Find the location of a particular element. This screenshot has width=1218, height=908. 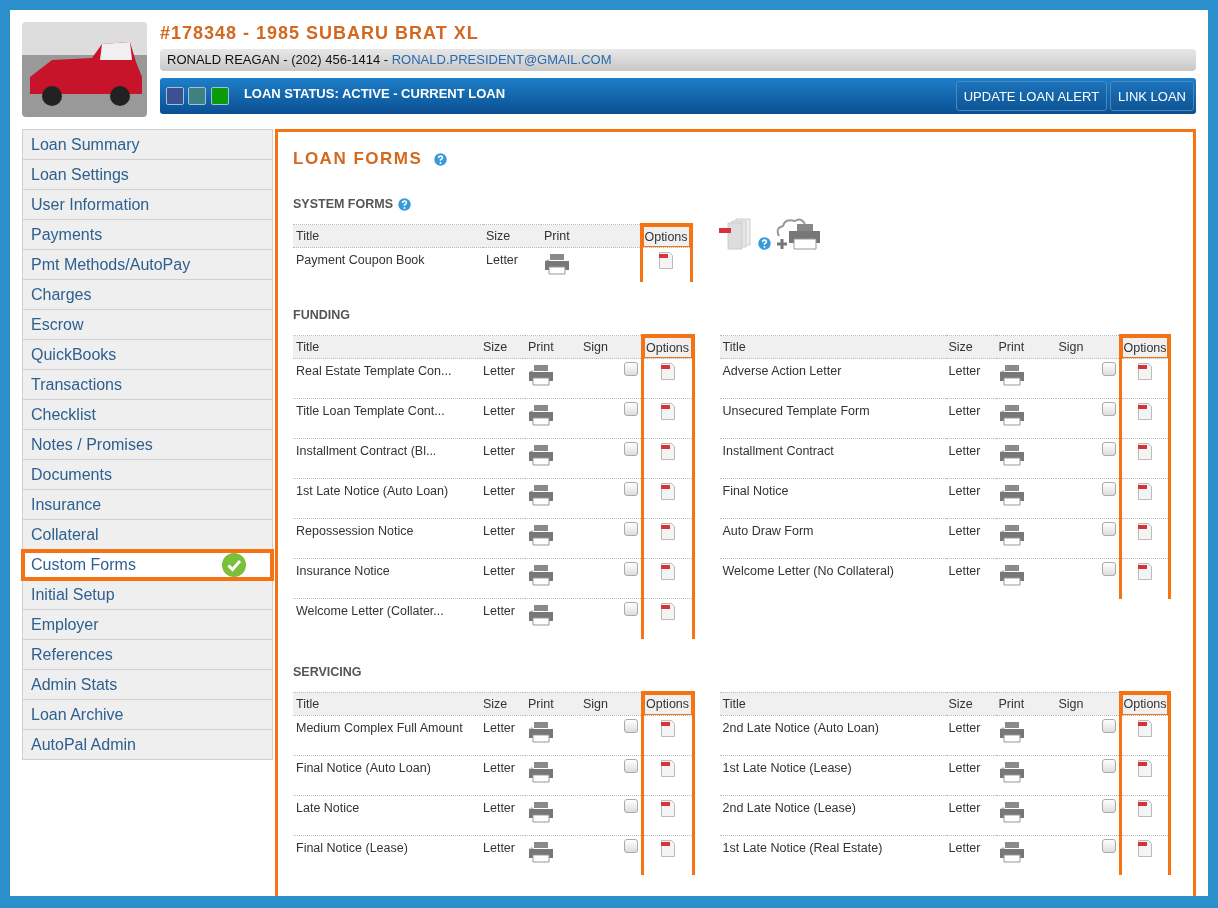

sidebar-item: Custom Forms is located at coordinates (147, 565).